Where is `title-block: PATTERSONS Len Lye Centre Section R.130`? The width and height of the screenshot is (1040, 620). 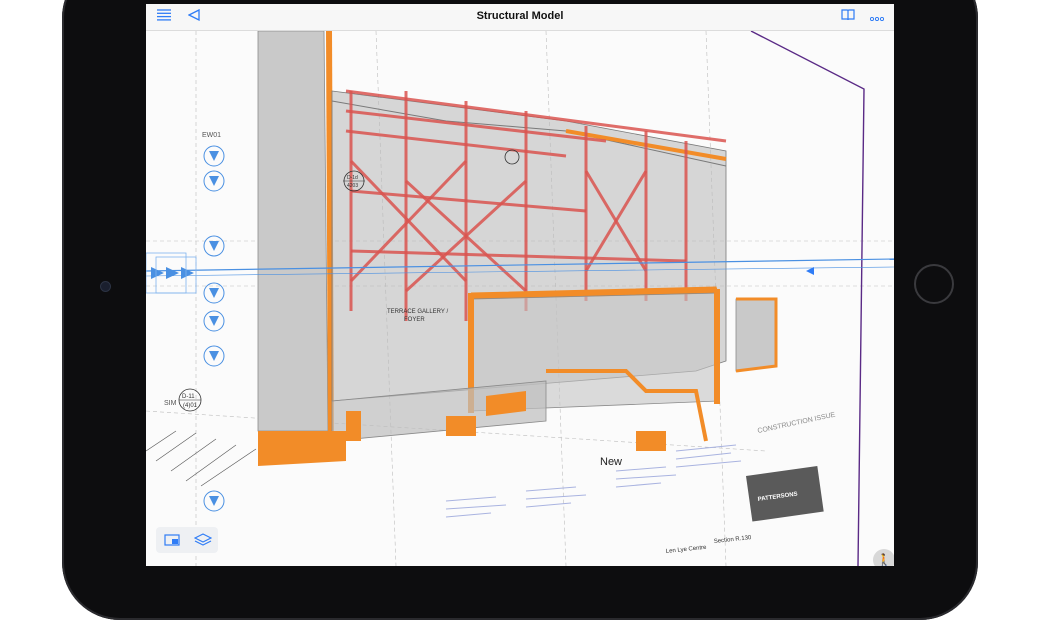
title-block: PATTERSONS Len Lye Centre Section R.130 is located at coordinates (745, 510).